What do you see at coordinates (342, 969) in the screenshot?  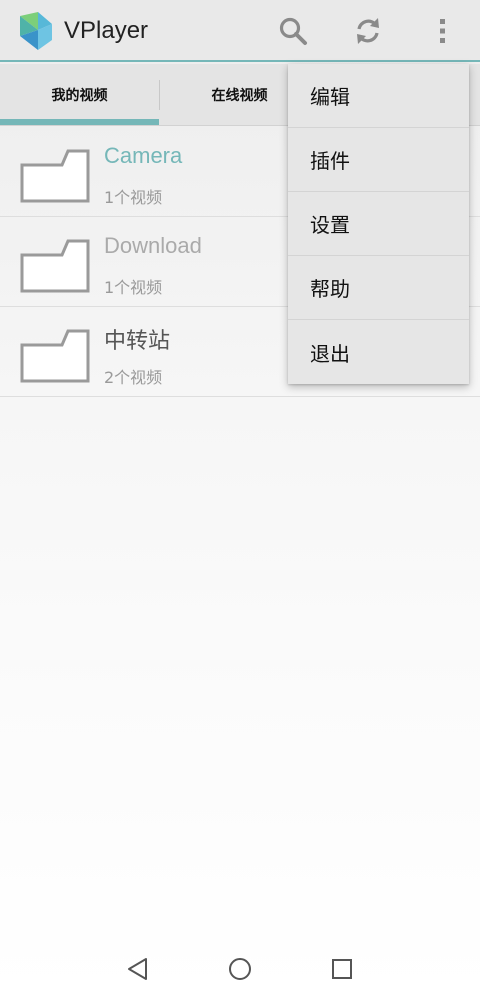 I see `recents-icon` at bounding box center [342, 969].